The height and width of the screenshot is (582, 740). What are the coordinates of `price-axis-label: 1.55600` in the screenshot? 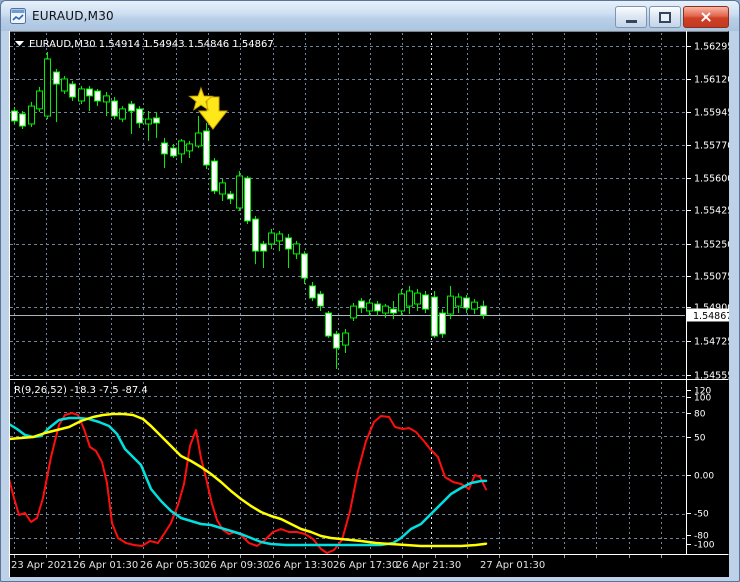 It's located at (711, 179).